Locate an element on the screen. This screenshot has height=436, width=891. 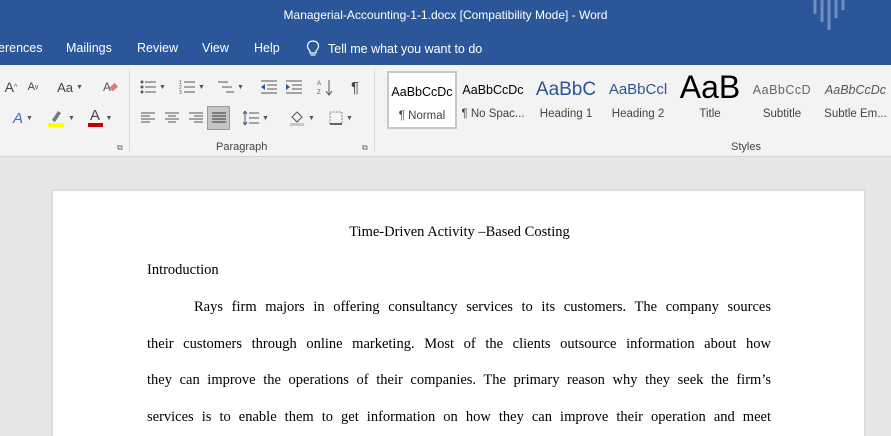
style-name: Title is located at coordinates (710, 114).